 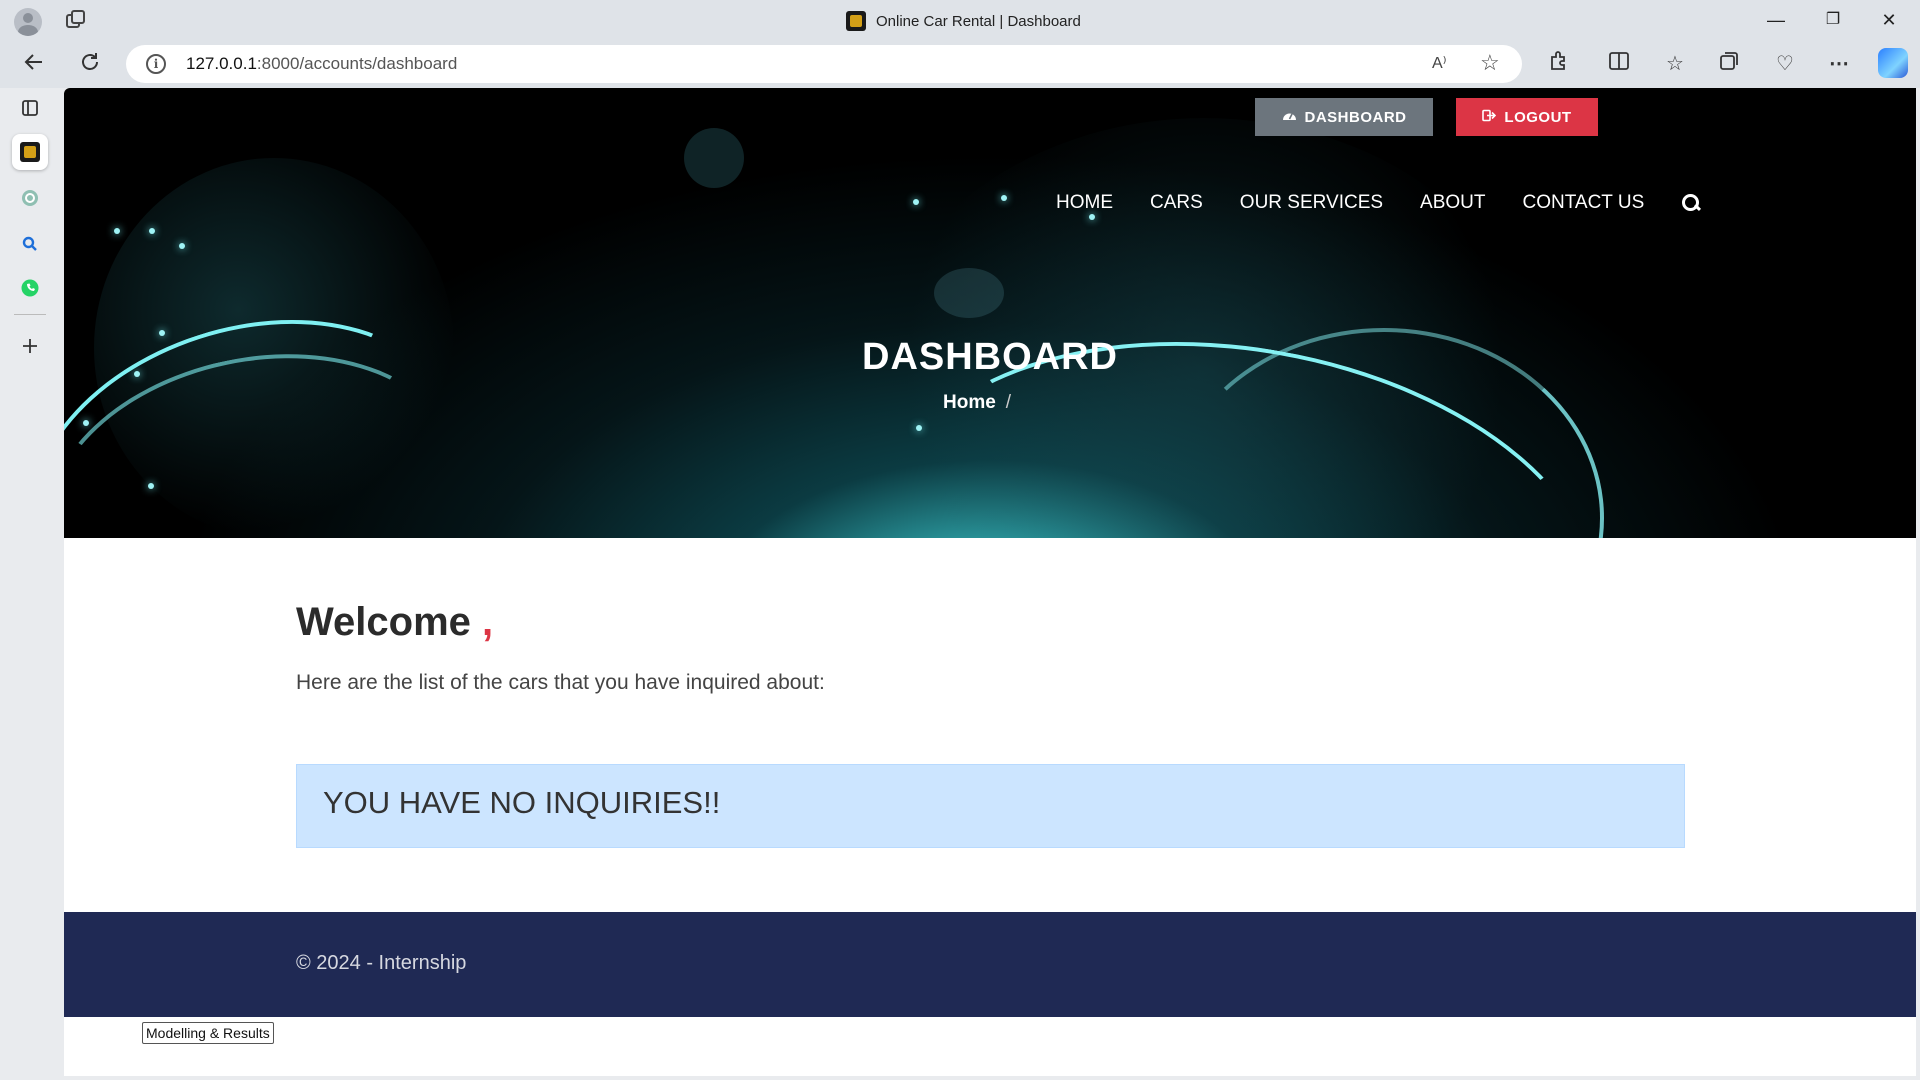 What do you see at coordinates (30, 288) in the screenshot?
I see `whatsapp-icon` at bounding box center [30, 288].